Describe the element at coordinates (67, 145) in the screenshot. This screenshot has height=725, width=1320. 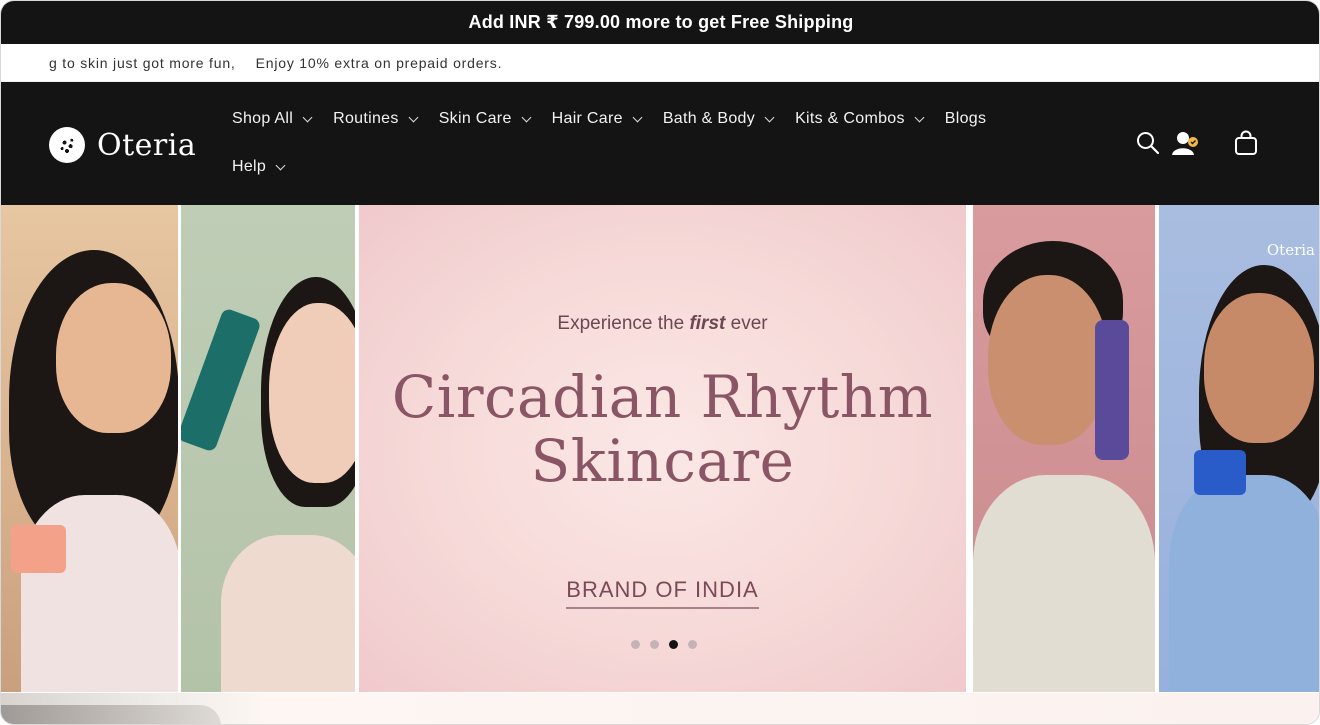
I see `logo-mark-icon` at that location.